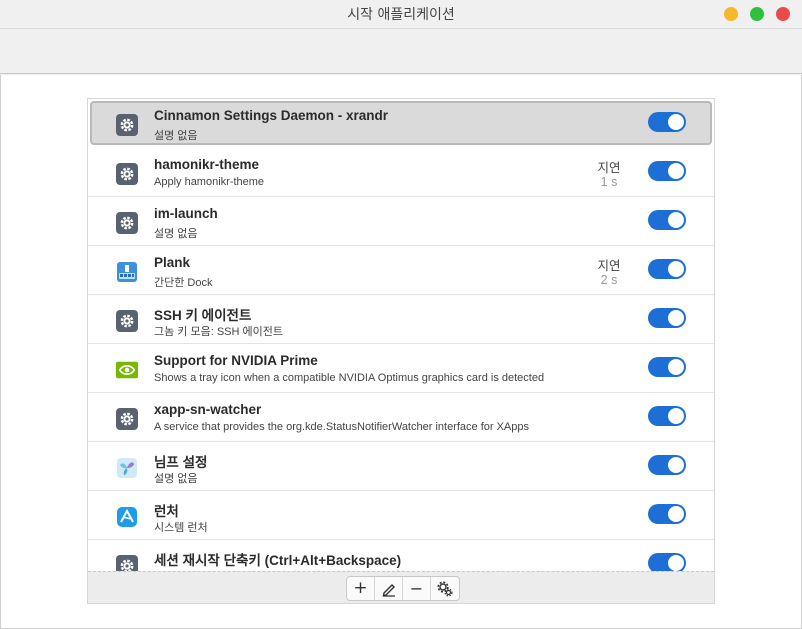  I want to click on plank-icon, so click(127, 272).